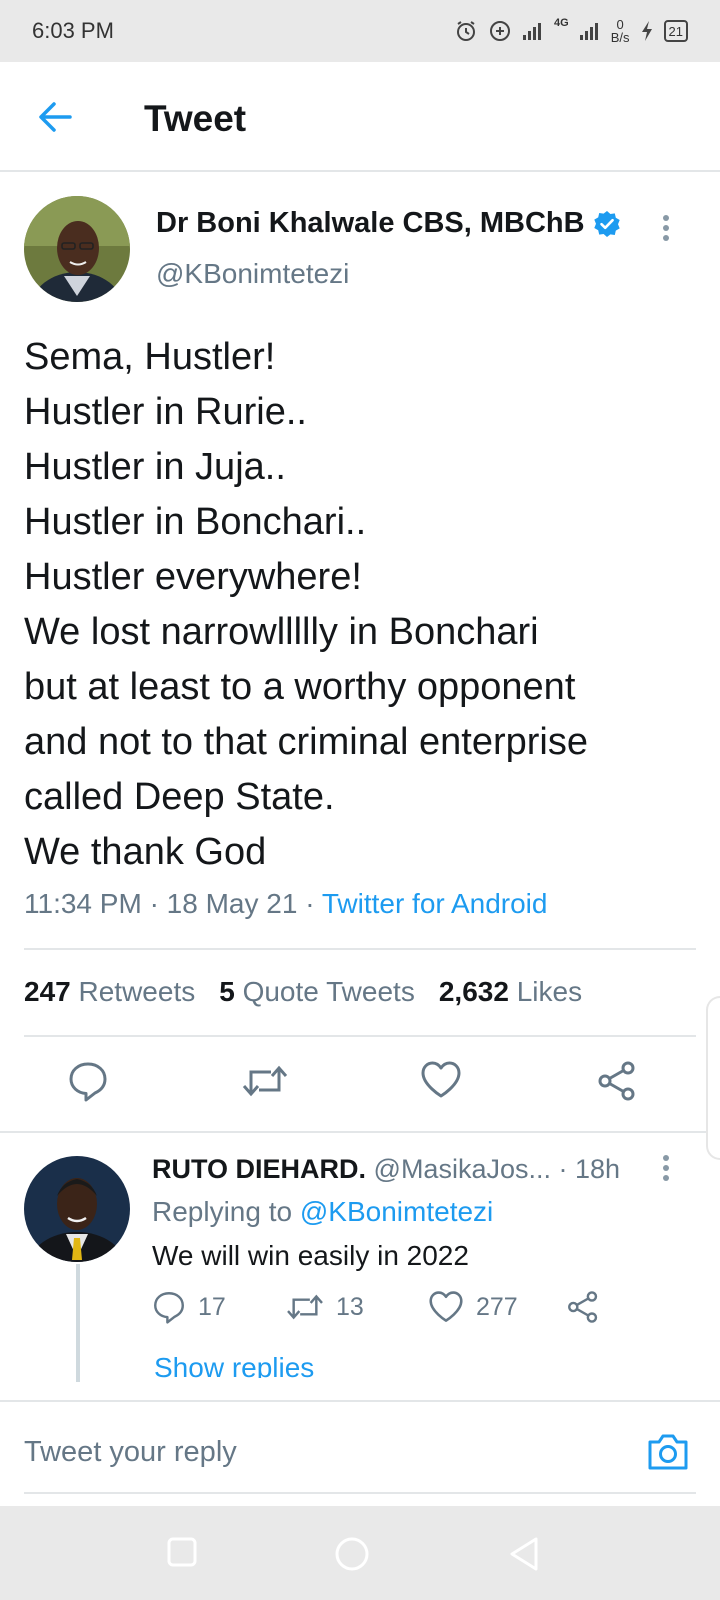 This screenshot has height=1600, width=720. I want to click on reply-retweet-button: 13, so click(325, 1307).